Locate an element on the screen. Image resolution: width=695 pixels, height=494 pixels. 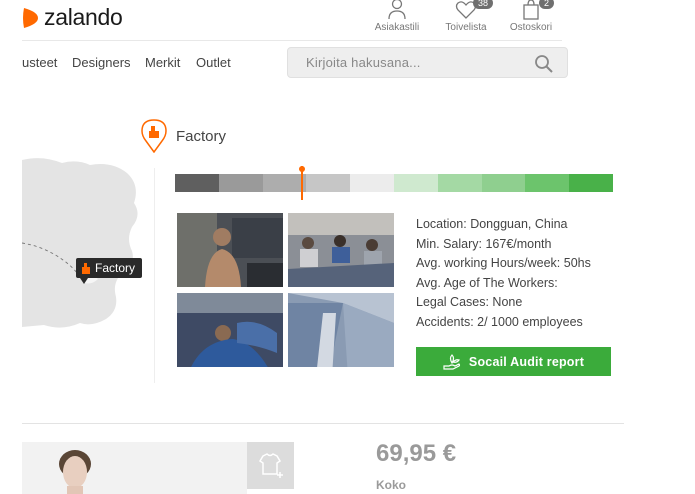
rating-marker is located at coordinates (302, 183).